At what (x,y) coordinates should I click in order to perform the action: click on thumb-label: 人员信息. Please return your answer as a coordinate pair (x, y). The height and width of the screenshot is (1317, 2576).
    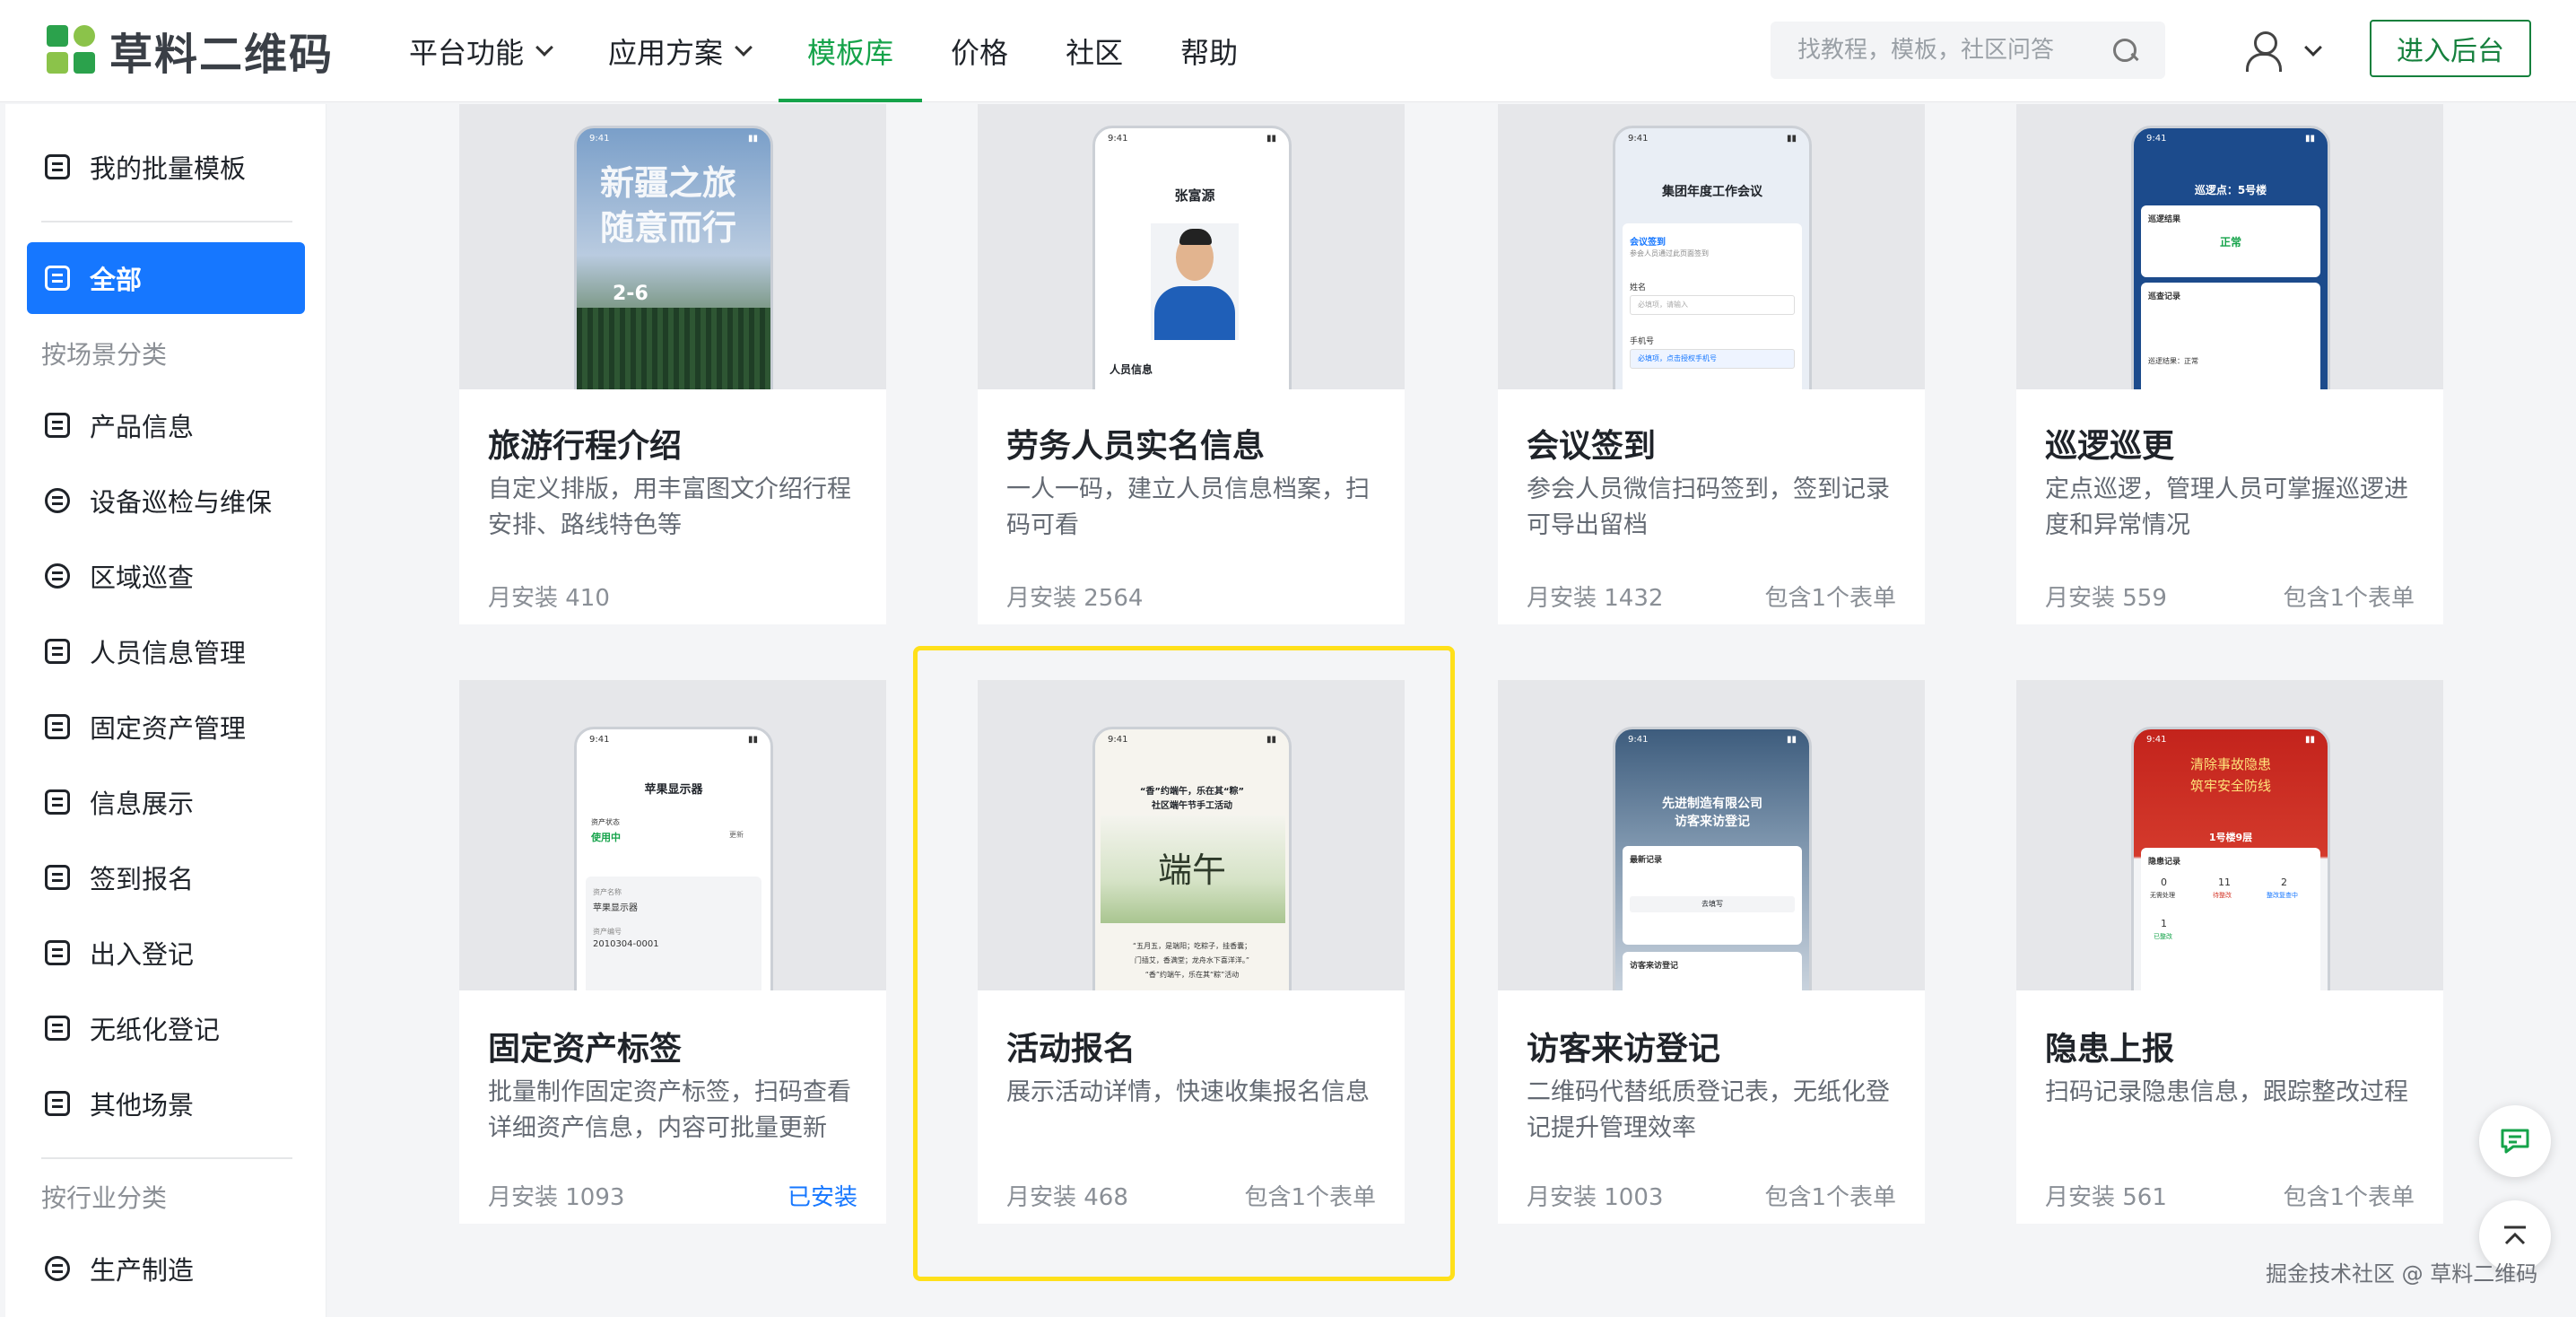
    Looking at the image, I should click on (1131, 369).